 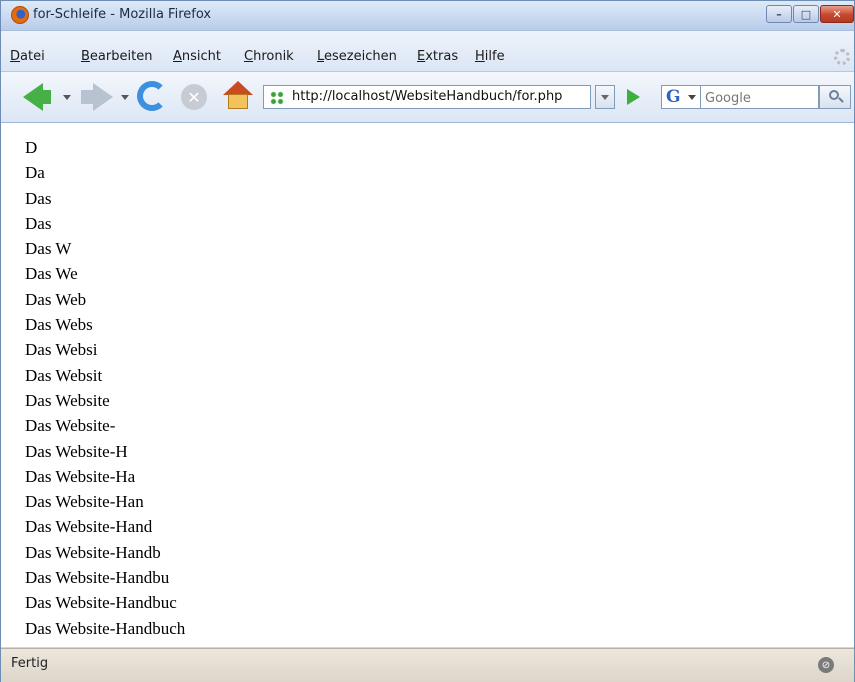 I want to click on output-line: Das Website-Ha, so click(x=80, y=476).